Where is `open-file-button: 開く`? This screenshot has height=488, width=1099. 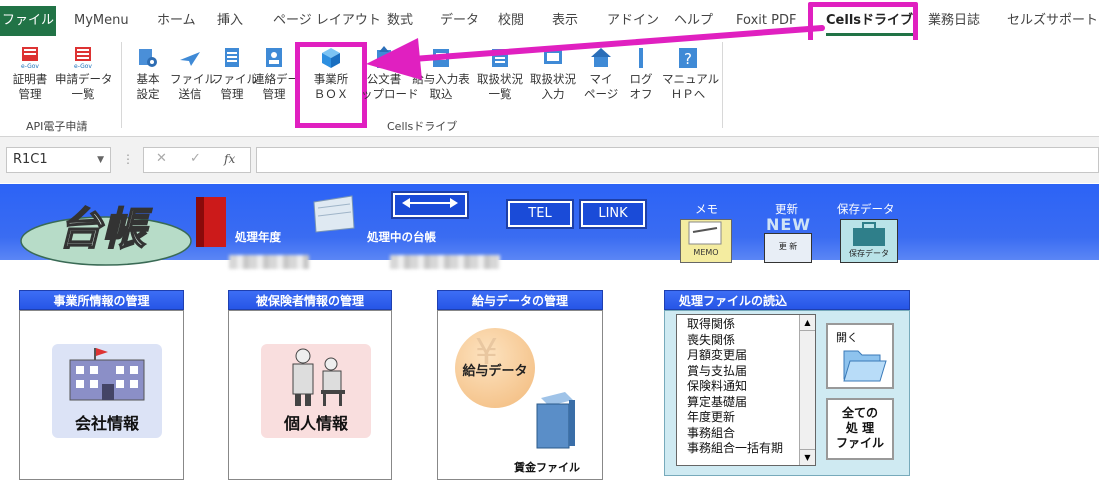
open-file-button: 開く is located at coordinates (860, 356).